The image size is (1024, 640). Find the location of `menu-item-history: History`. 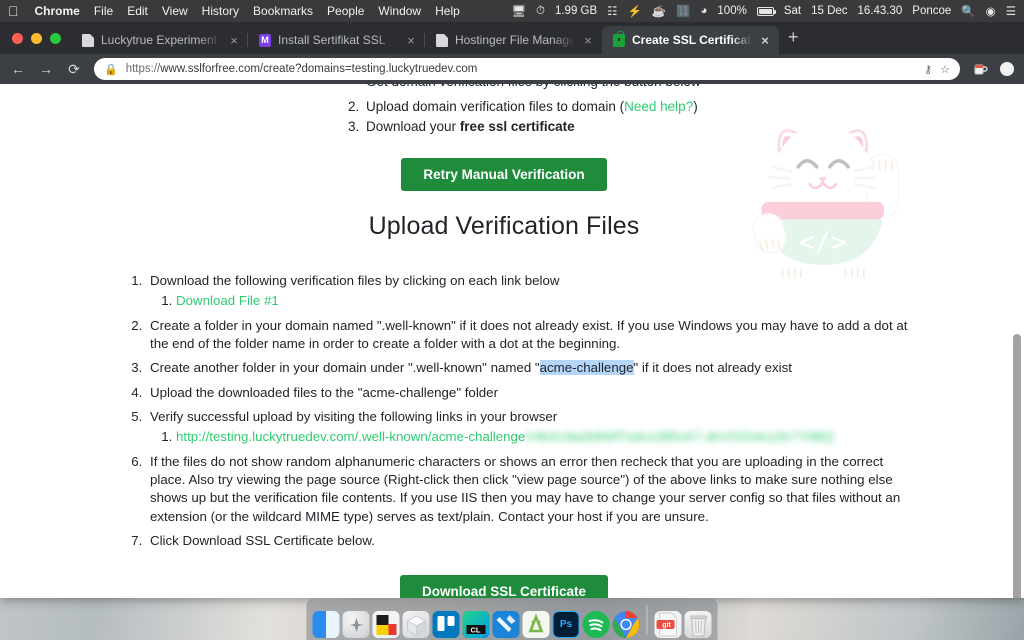

menu-item-history: History is located at coordinates (220, 11).